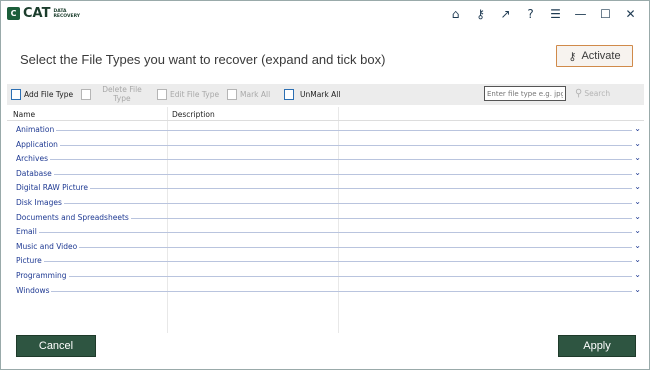 This screenshot has width=650, height=370. What do you see at coordinates (325, 351) in the screenshot?
I see `footer: Cancel Apply` at bounding box center [325, 351].